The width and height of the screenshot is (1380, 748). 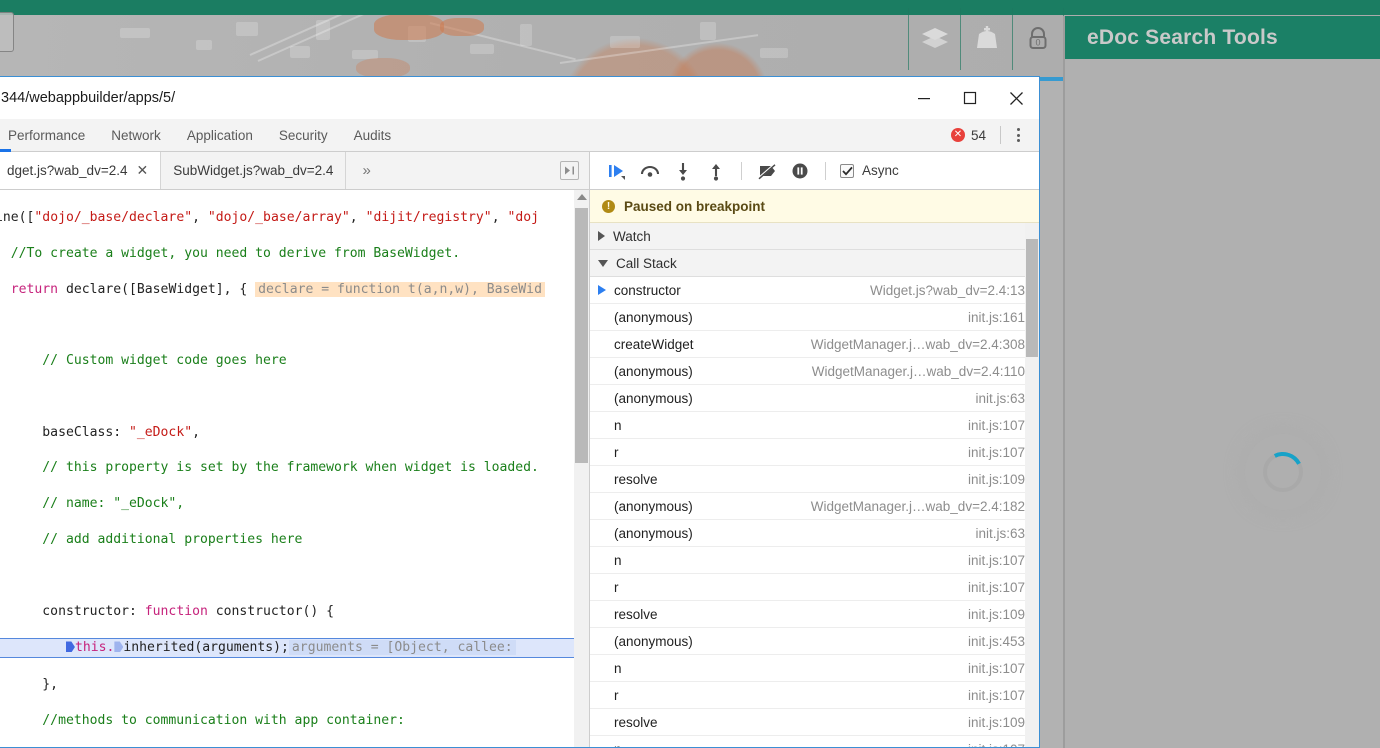 I want to click on call-stack-row: (anonymous) init.js:453, so click(x=814, y=641).